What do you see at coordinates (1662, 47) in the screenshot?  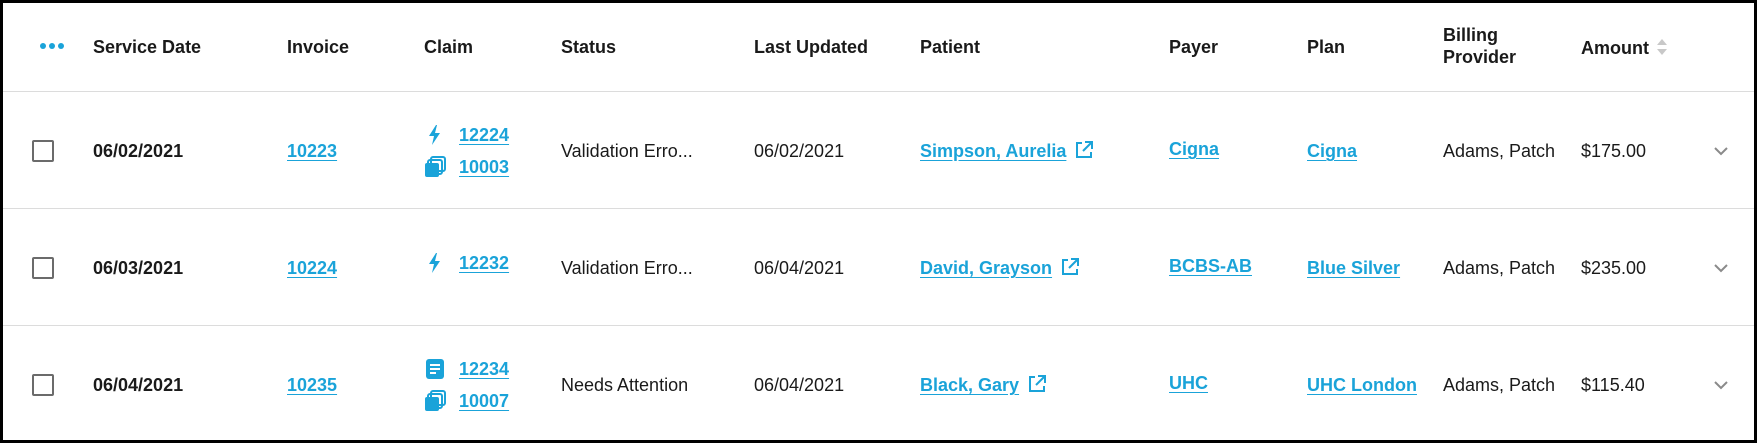 I see `sort-arrows-icon` at bounding box center [1662, 47].